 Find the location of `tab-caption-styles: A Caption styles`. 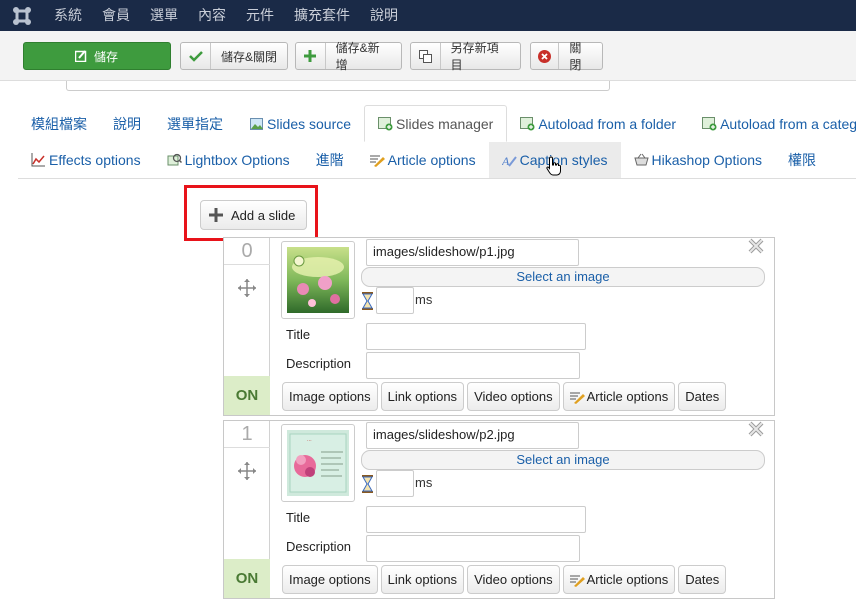

tab-caption-styles: A Caption styles is located at coordinates (554, 160).